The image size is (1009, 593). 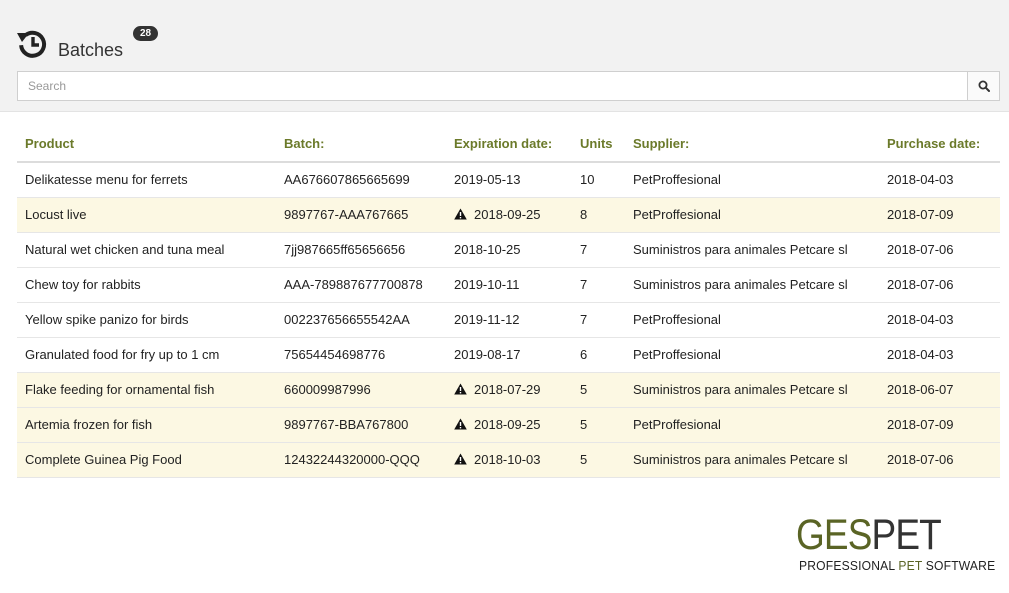 I want to click on column-header-batch: Batch:, so click(x=361, y=144).